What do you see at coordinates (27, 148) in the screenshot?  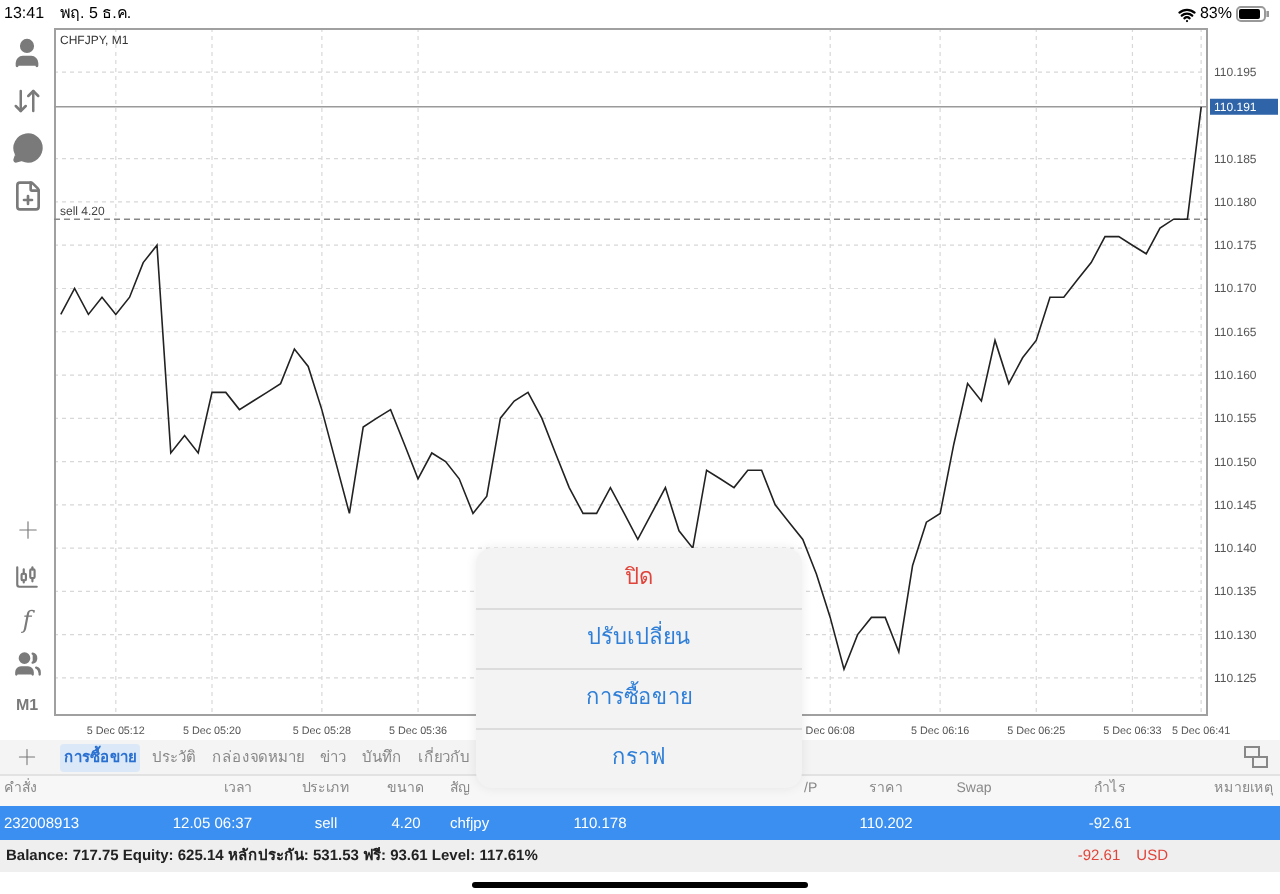 I see `chat-icon` at bounding box center [27, 148].